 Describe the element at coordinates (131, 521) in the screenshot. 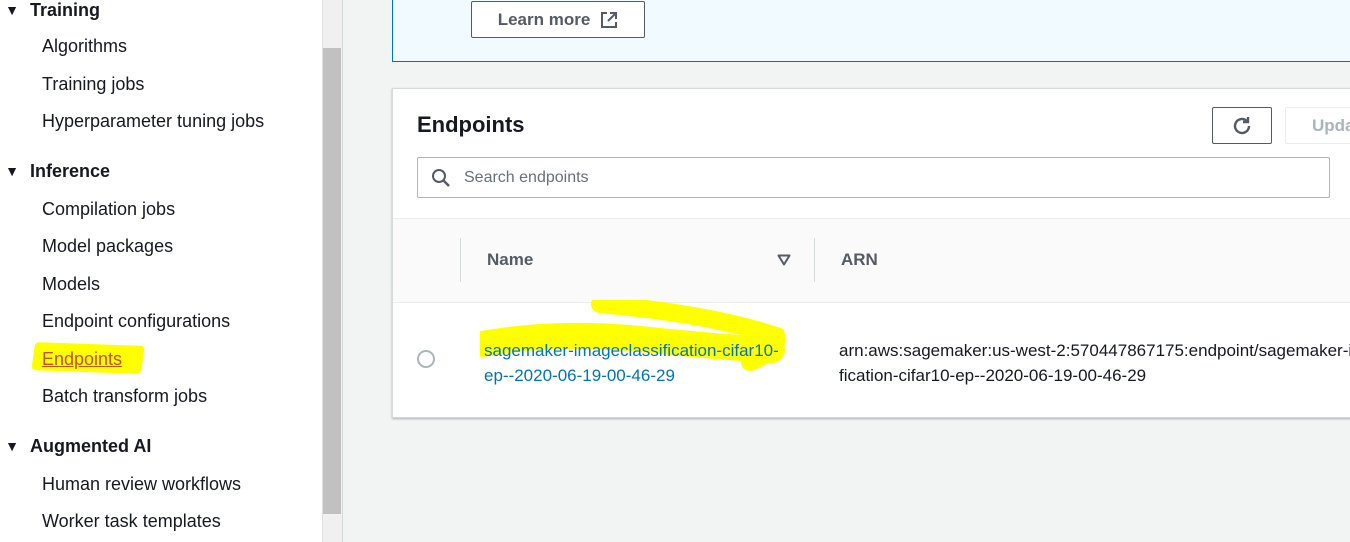

I see `sidebar-item-worker-task-templates: Worker task templates` at that location.